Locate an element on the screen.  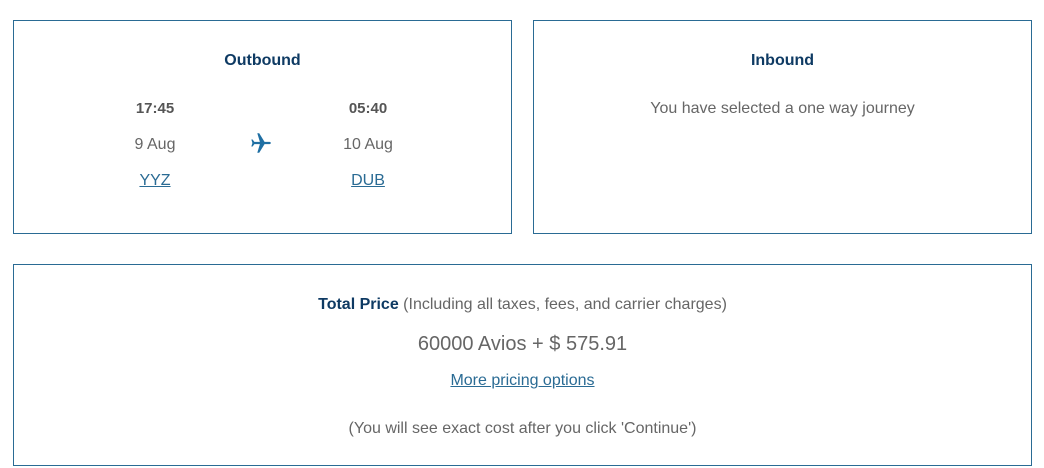
airplane-icon is located at coordinates (261, 143).